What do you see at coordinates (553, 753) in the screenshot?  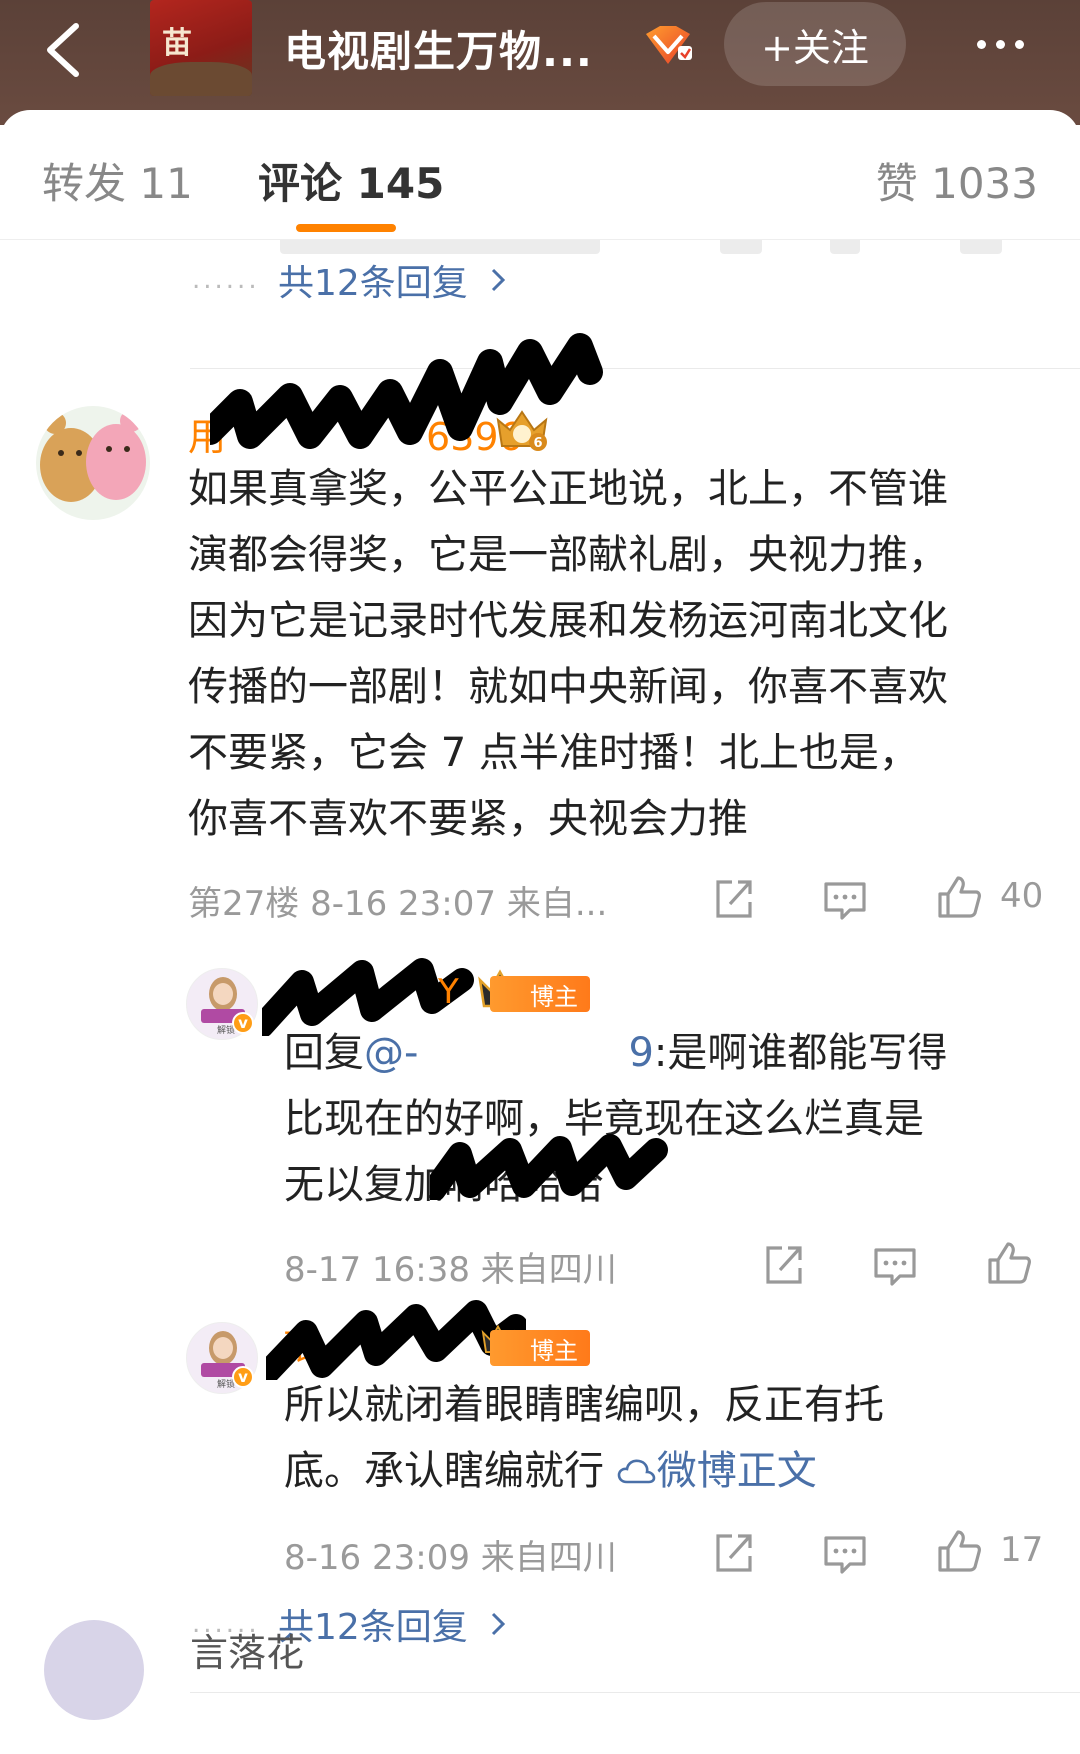 I see `comment-line: 不要紧，它会 7 点半准时播！北上也是，` at bounding box center [553, 753].